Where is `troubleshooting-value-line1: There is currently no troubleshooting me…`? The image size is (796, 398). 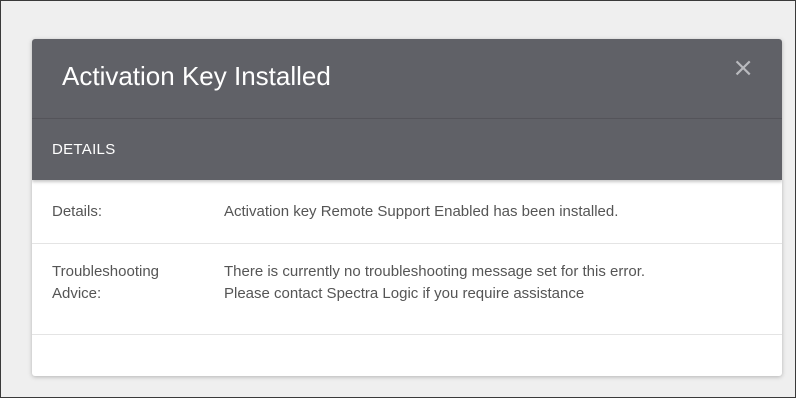 troubleshooting-value-line1: There is currently no troubleshooting me… is located at coordinates (435, 271).